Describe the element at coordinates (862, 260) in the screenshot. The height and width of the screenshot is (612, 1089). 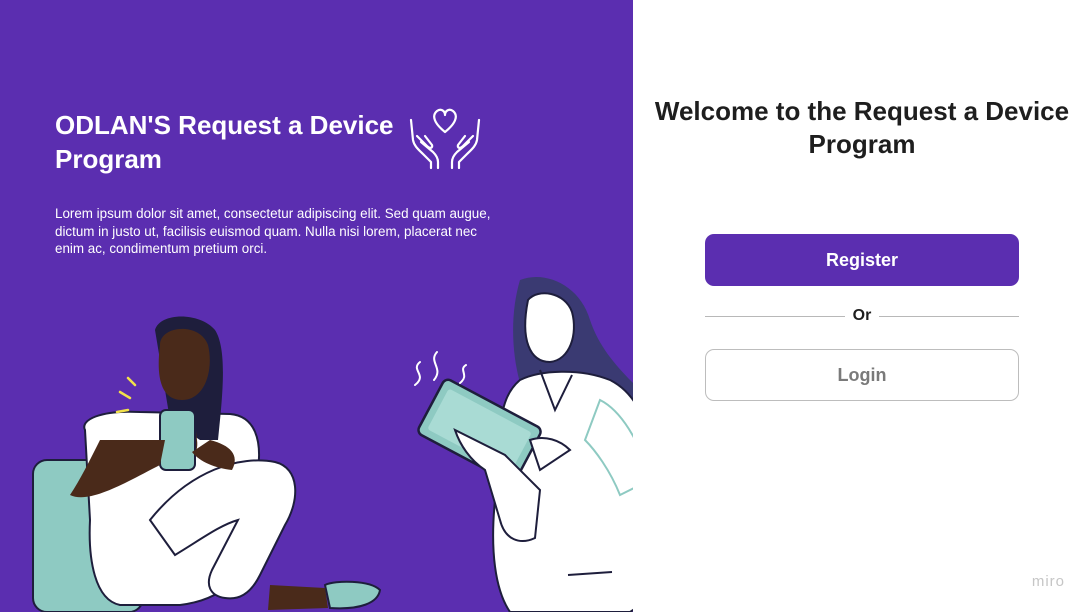
I see `register-button: Register` at that location.